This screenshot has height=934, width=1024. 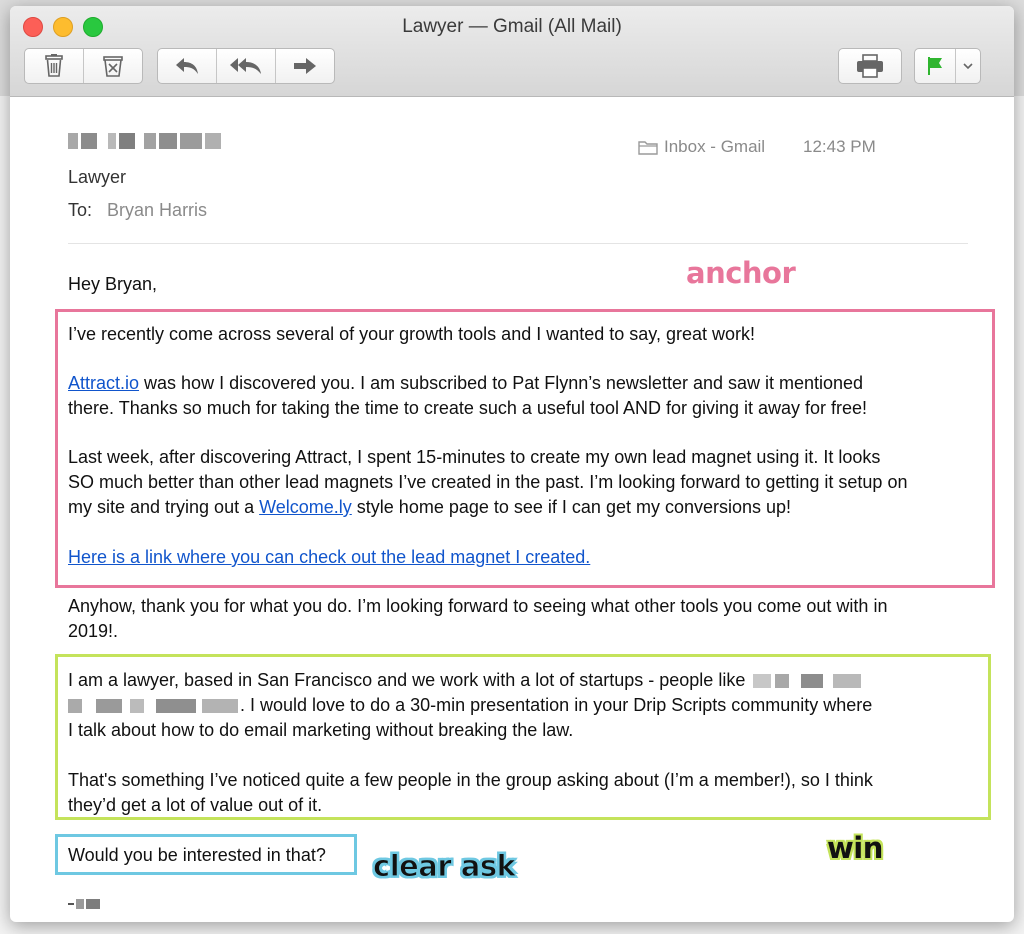 I want to click on junk-icon, so click(x=113, y=66).